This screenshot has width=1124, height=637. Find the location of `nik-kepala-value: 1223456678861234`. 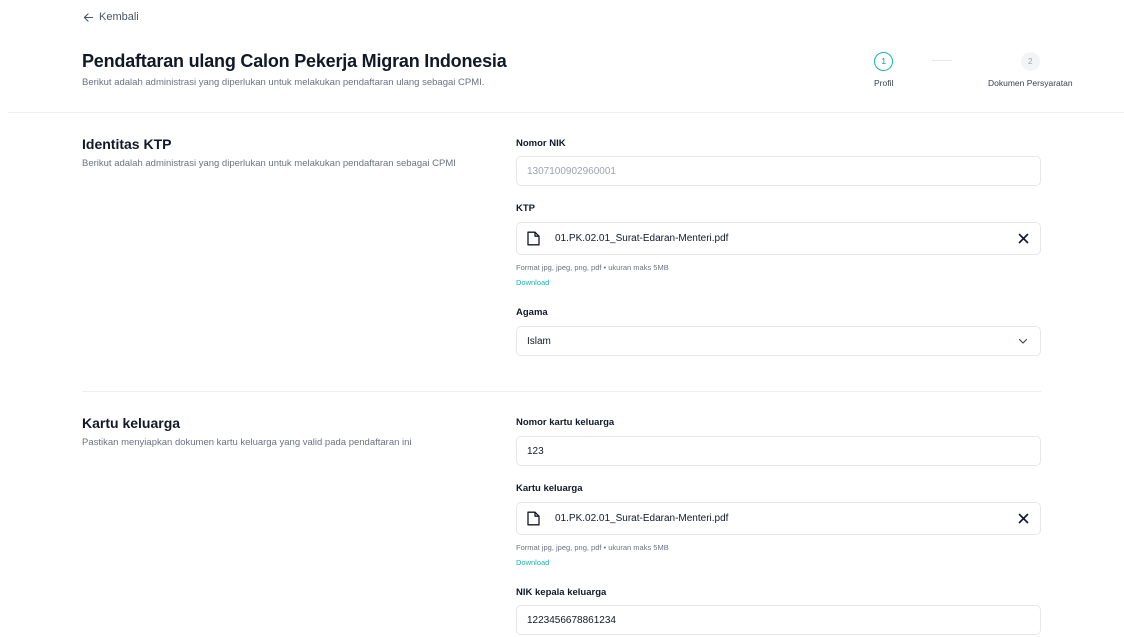

nik-kepala-value: 1223456678861234 is located at coordinates (571, 620).